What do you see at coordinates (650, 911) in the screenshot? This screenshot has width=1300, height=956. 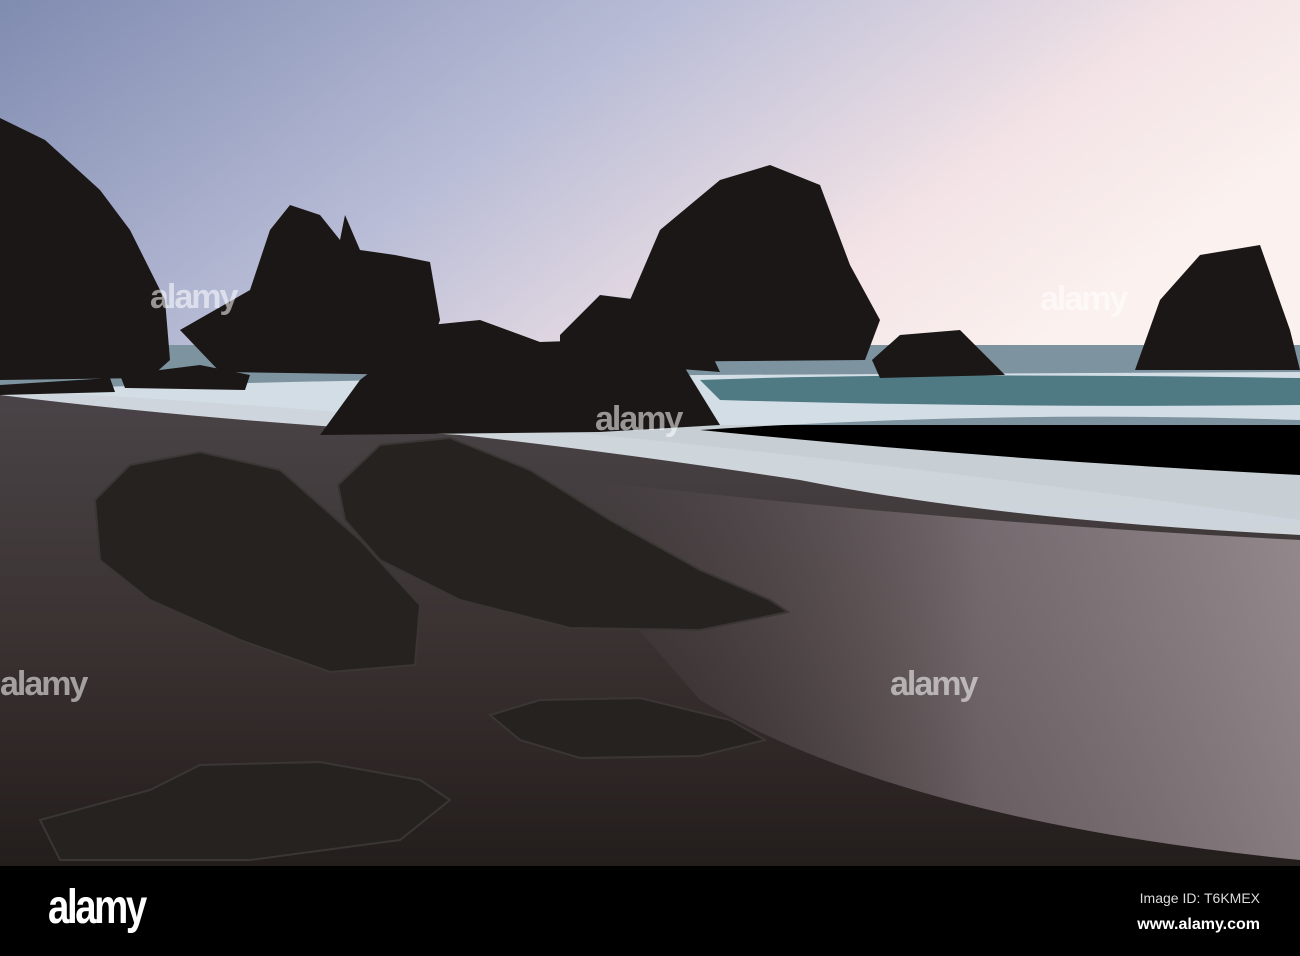 I see `footer-bar: alamy Image ID: T6KMEX www.alamy.com` at bounding box center [650, 911].